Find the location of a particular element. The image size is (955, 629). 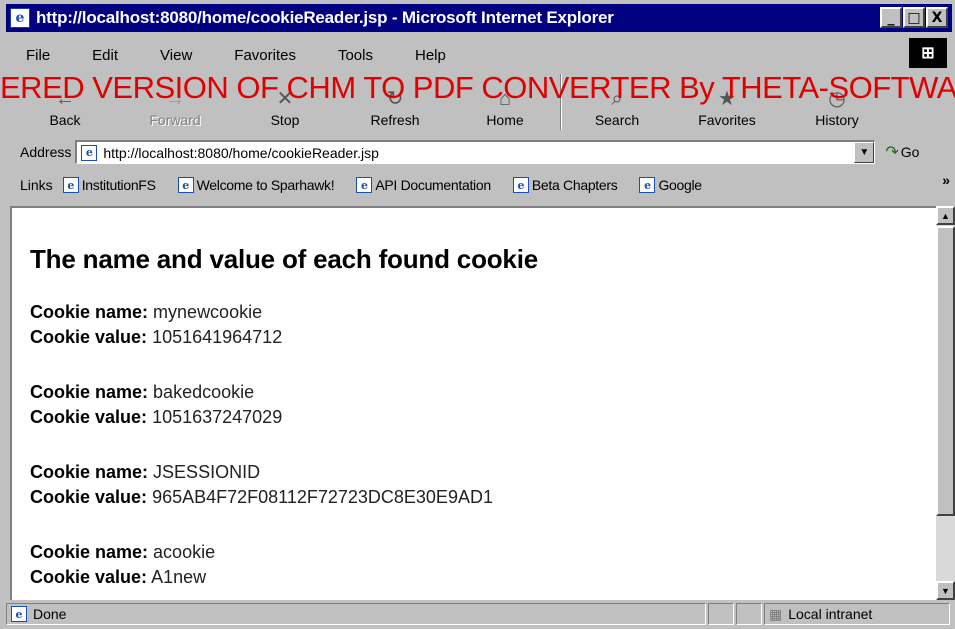

link-label: API Documentation is located at coordinates (433, 185).